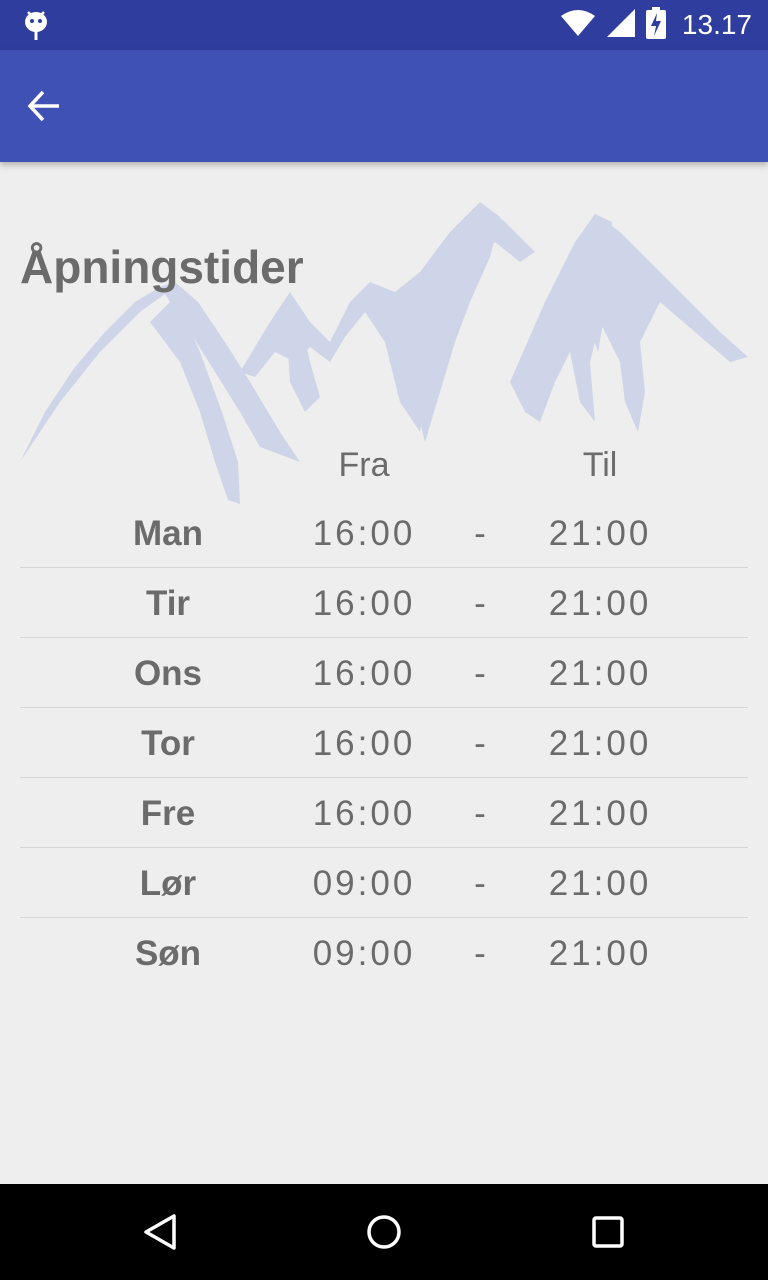 The height and width of the screenshot is (1280, 768). I want to click on system-nav-bar, so click(384, 1232).